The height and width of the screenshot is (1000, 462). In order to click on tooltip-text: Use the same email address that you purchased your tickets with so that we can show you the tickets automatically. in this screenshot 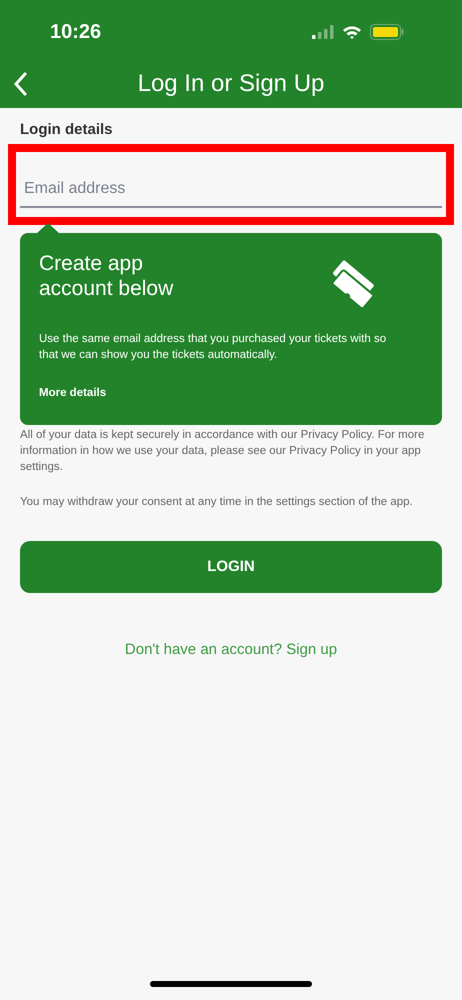, I will do `click(213, 347)`.